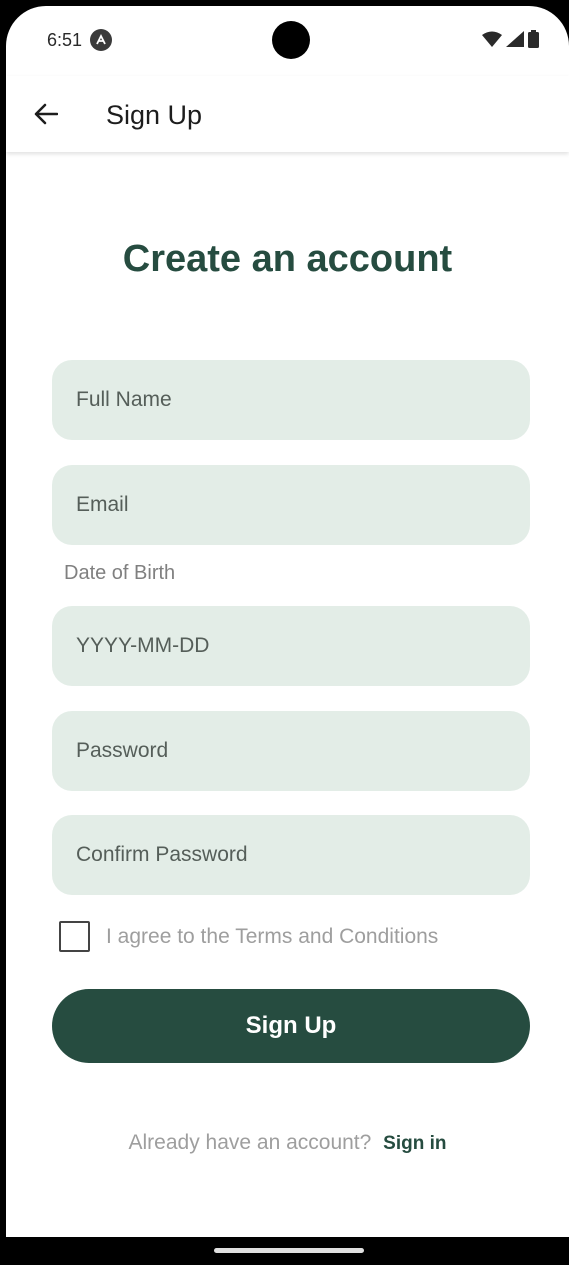 The height and width of the screenshot is (1265, 569). I want to click on confirm-password-input, so click(291, 855).